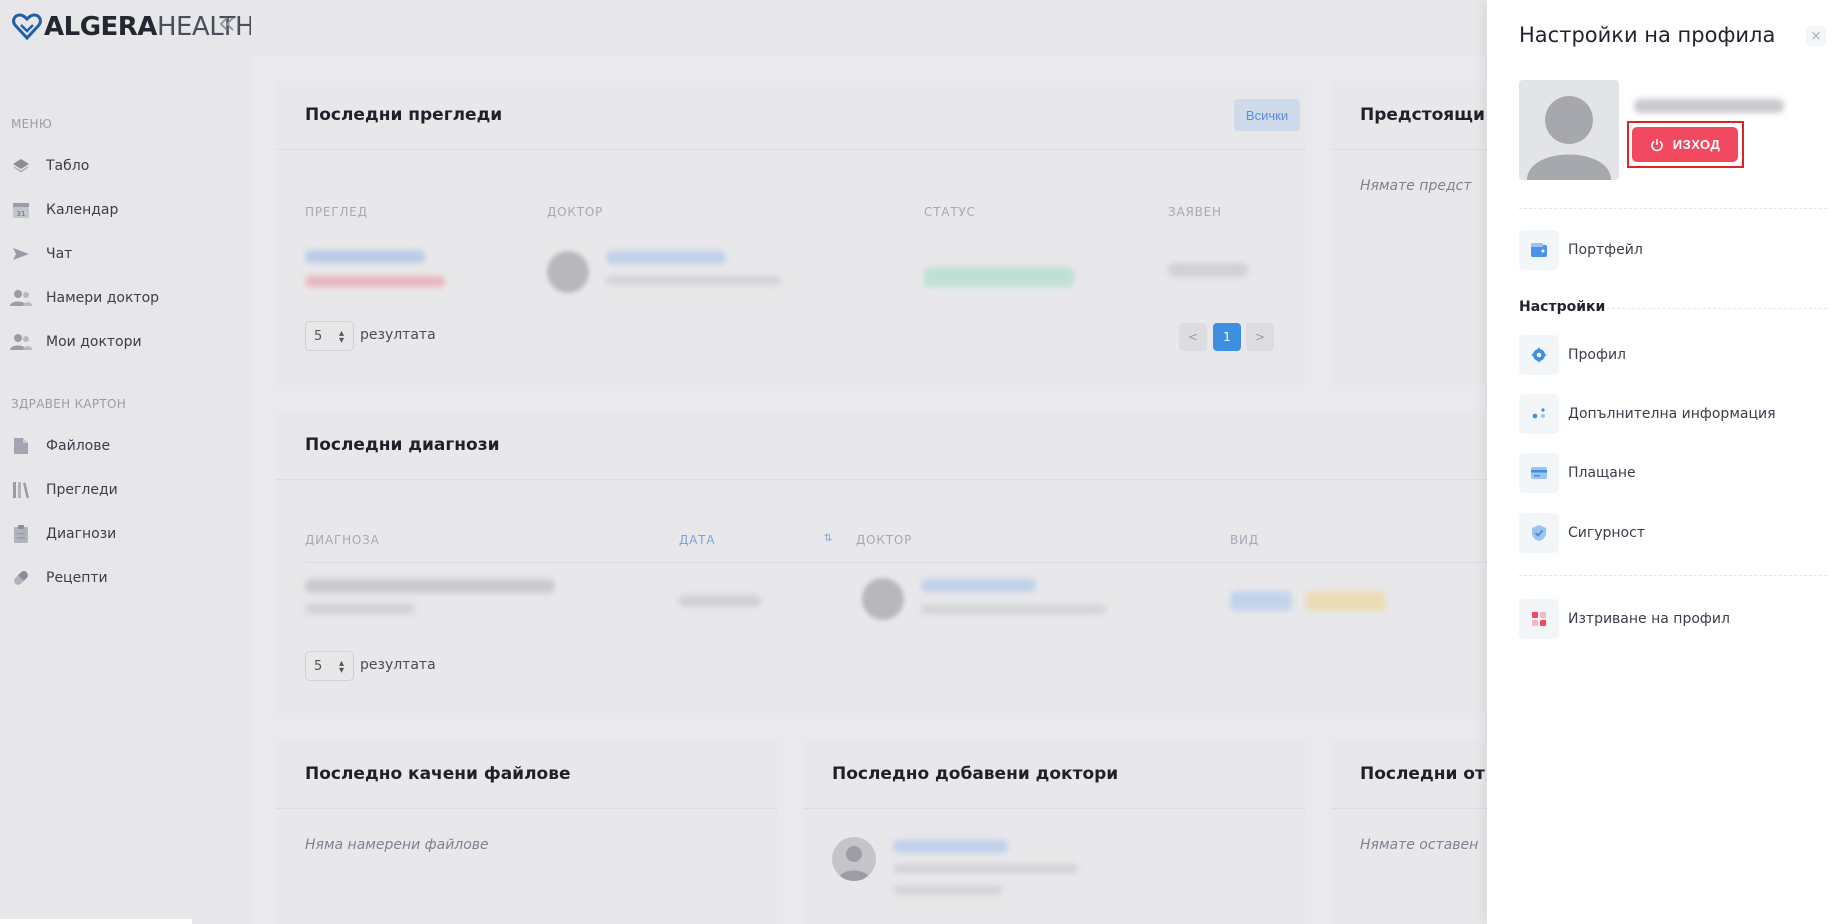  What do you see at coordinates (1649, 619) in the screenshot?
I see `delete-profile-label: Изтриване на профил` at bounding box center [1649, 619].